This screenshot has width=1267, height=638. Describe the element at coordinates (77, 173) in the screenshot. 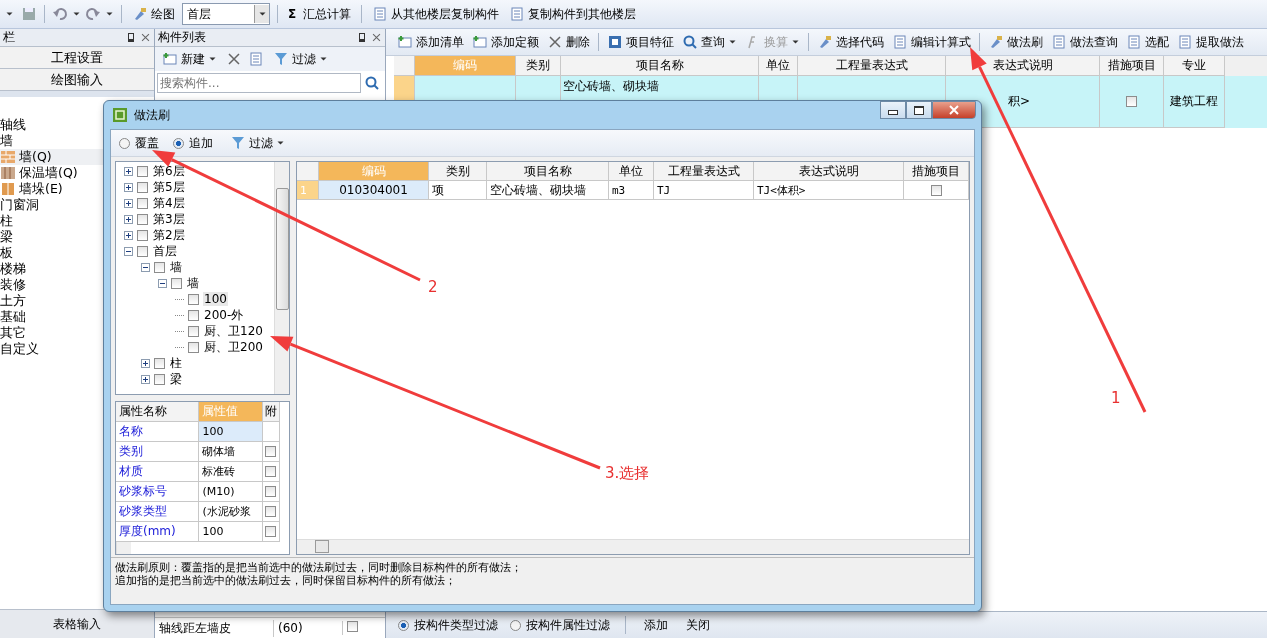

I see `nav-item: 保温墙(Q)` at that location.